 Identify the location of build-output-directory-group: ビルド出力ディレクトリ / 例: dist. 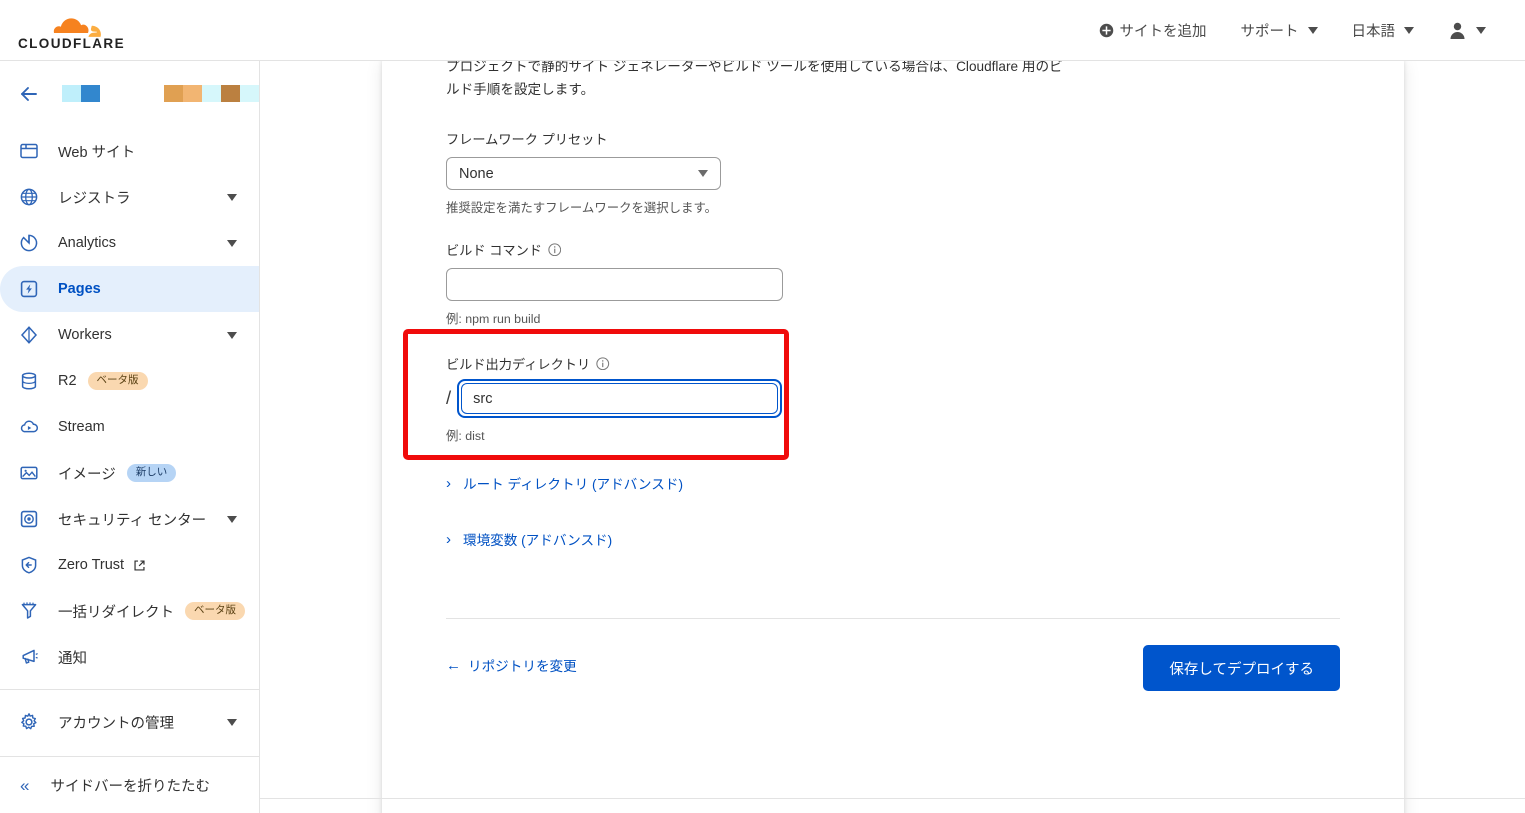
(614, 399).